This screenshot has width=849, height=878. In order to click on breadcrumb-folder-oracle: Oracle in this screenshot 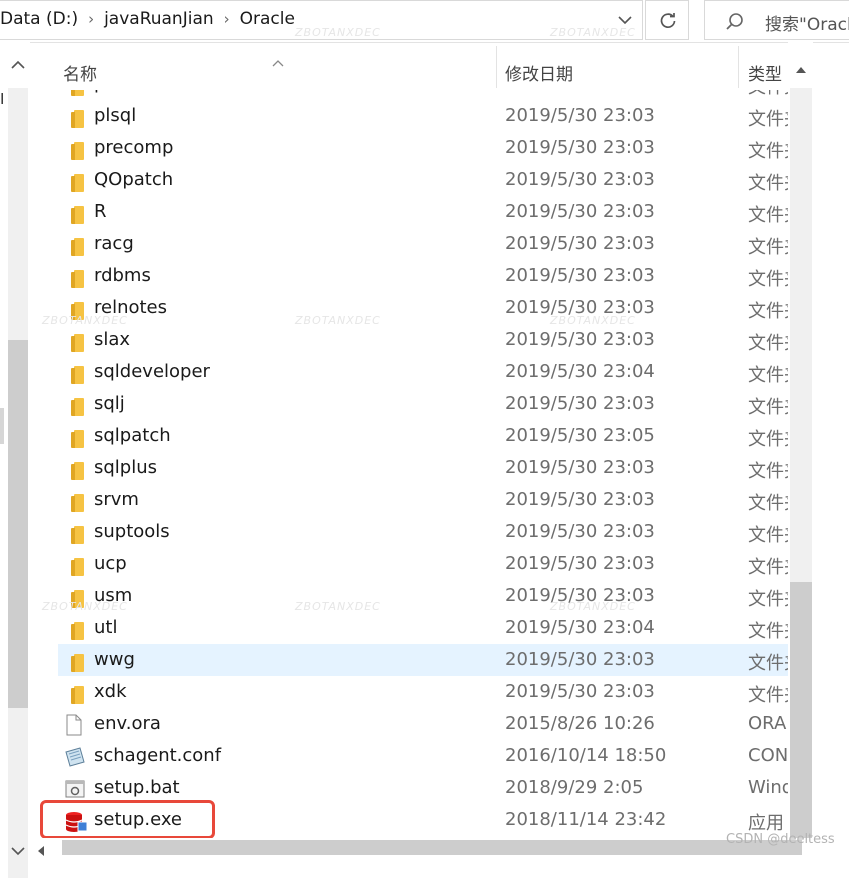, I will do `click(267, 19)`.